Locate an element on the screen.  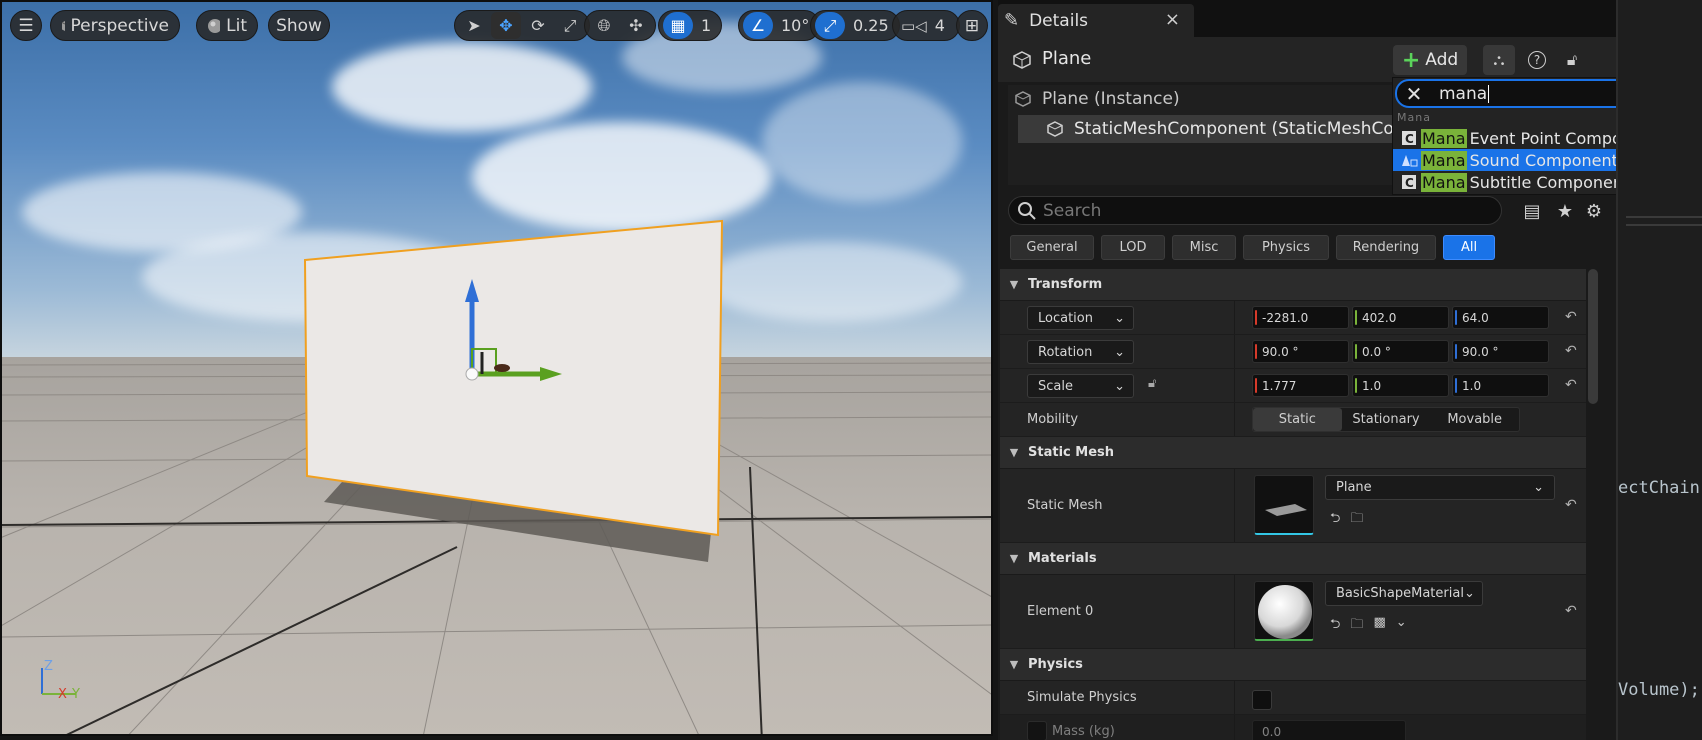
mobility-label: Mobility is located at coordinates (1053, 419).